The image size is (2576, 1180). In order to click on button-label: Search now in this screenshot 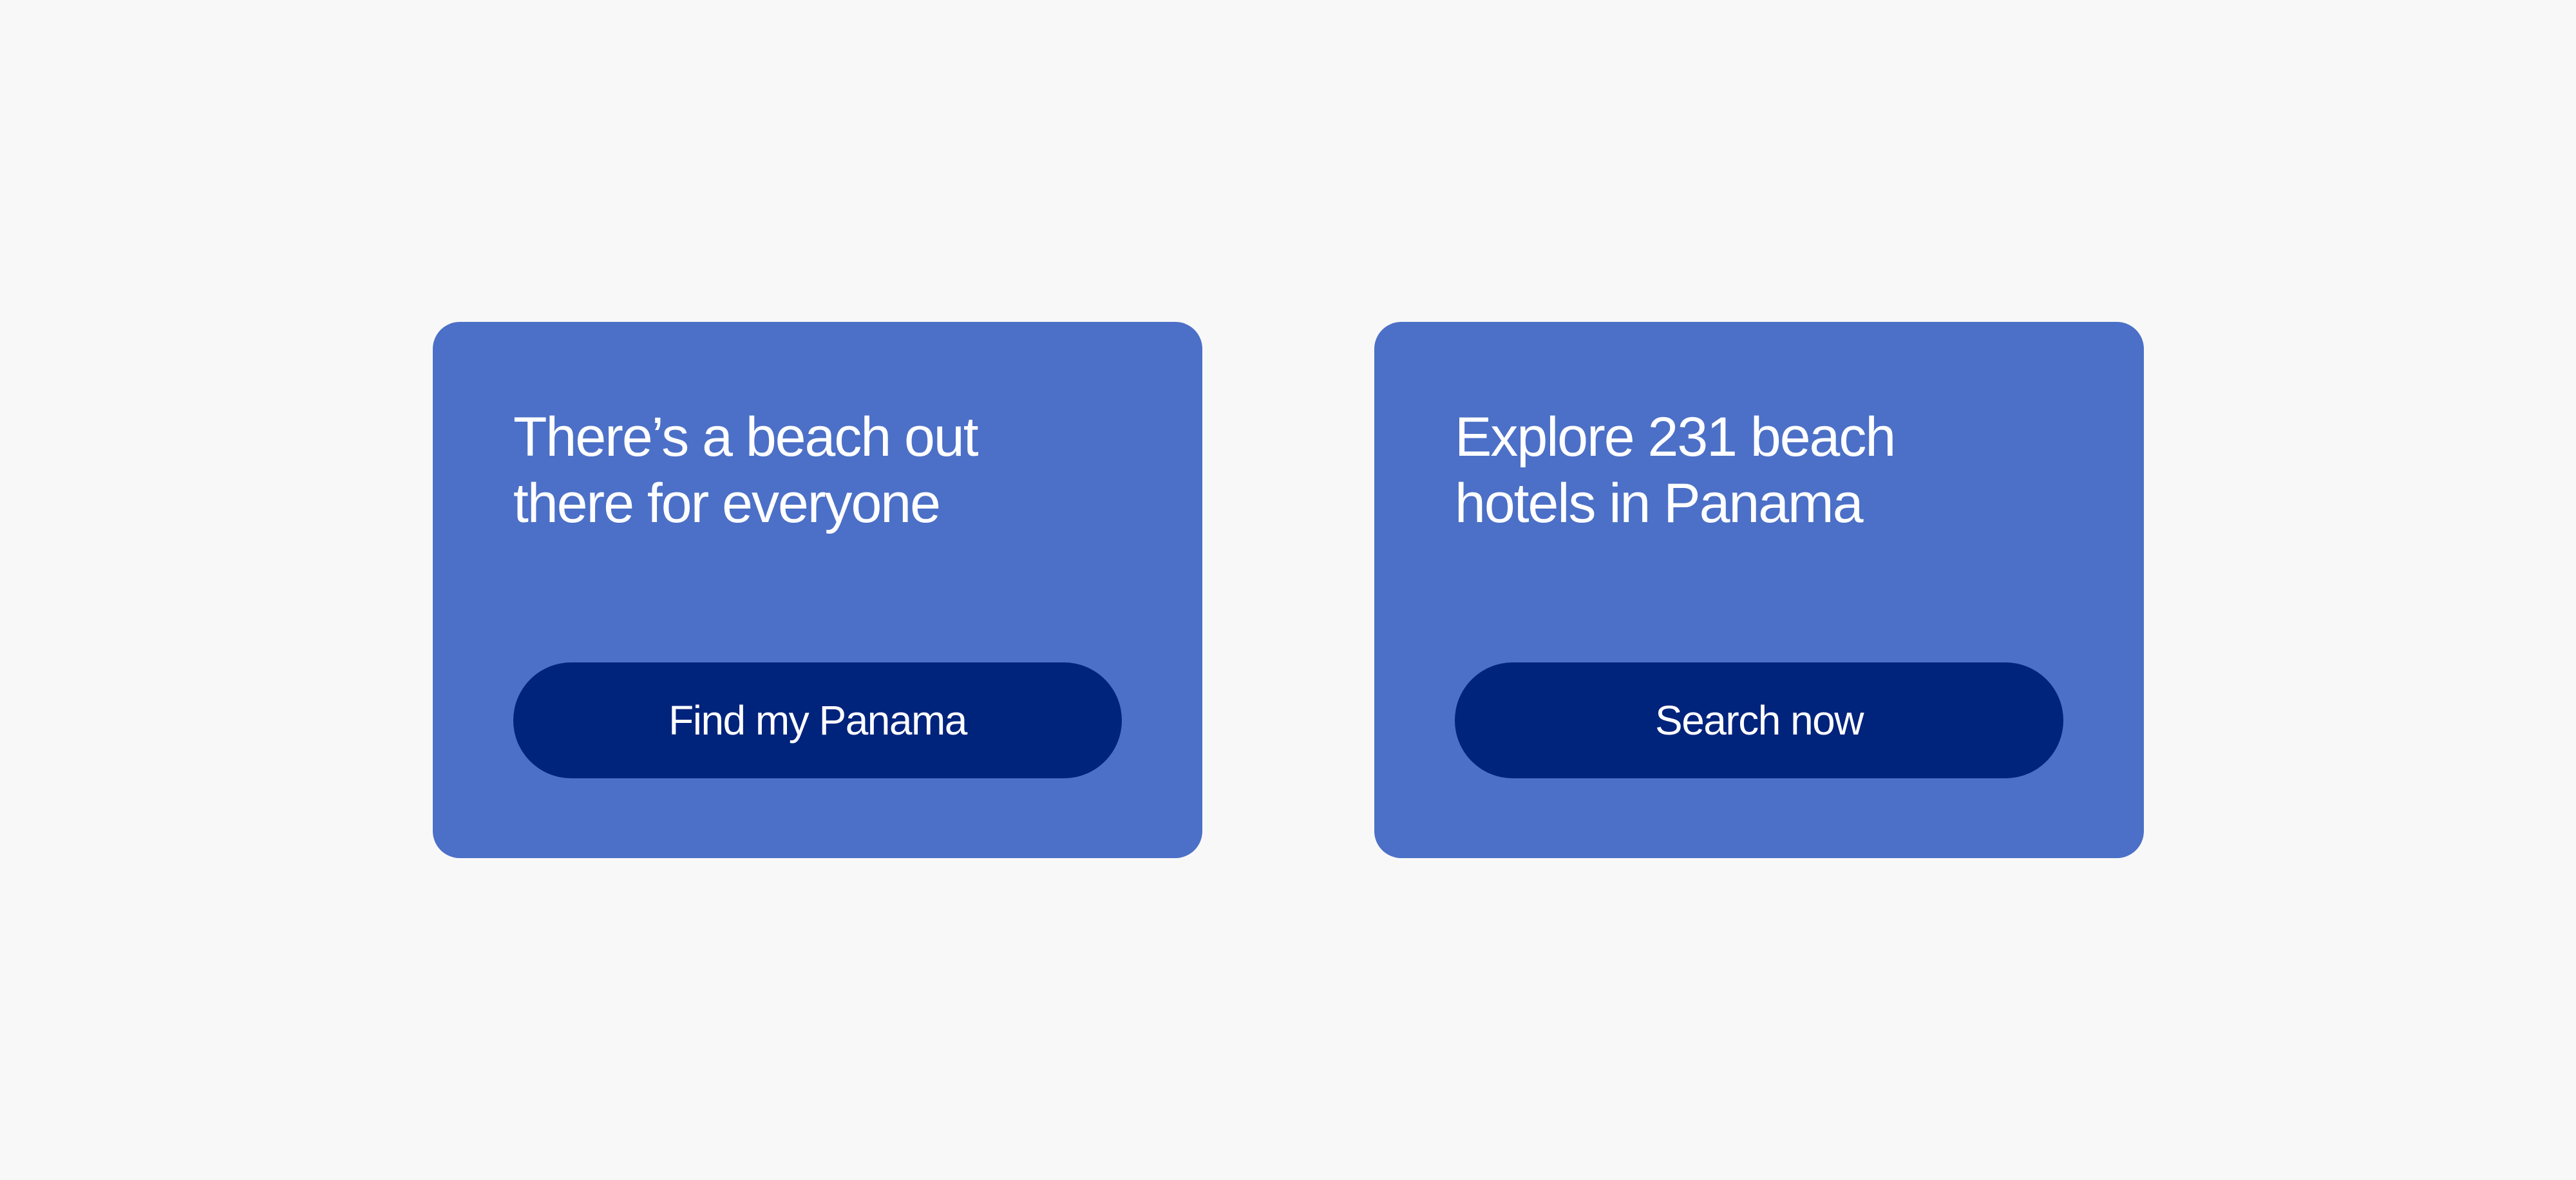, I will do `click(1760, 720)`.